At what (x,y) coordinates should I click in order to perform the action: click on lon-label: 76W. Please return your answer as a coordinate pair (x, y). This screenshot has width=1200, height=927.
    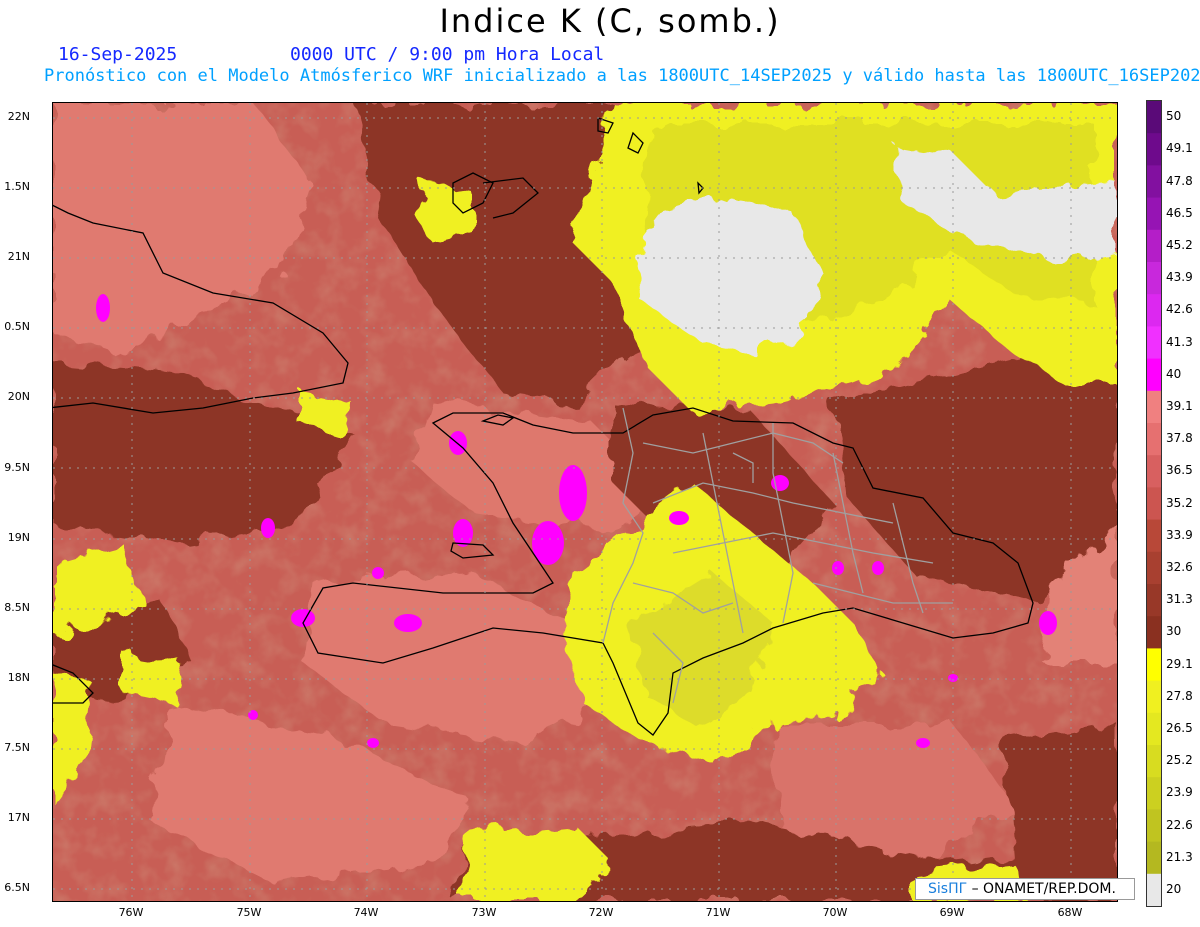
    Looking at the image, I should click on (131, 912).